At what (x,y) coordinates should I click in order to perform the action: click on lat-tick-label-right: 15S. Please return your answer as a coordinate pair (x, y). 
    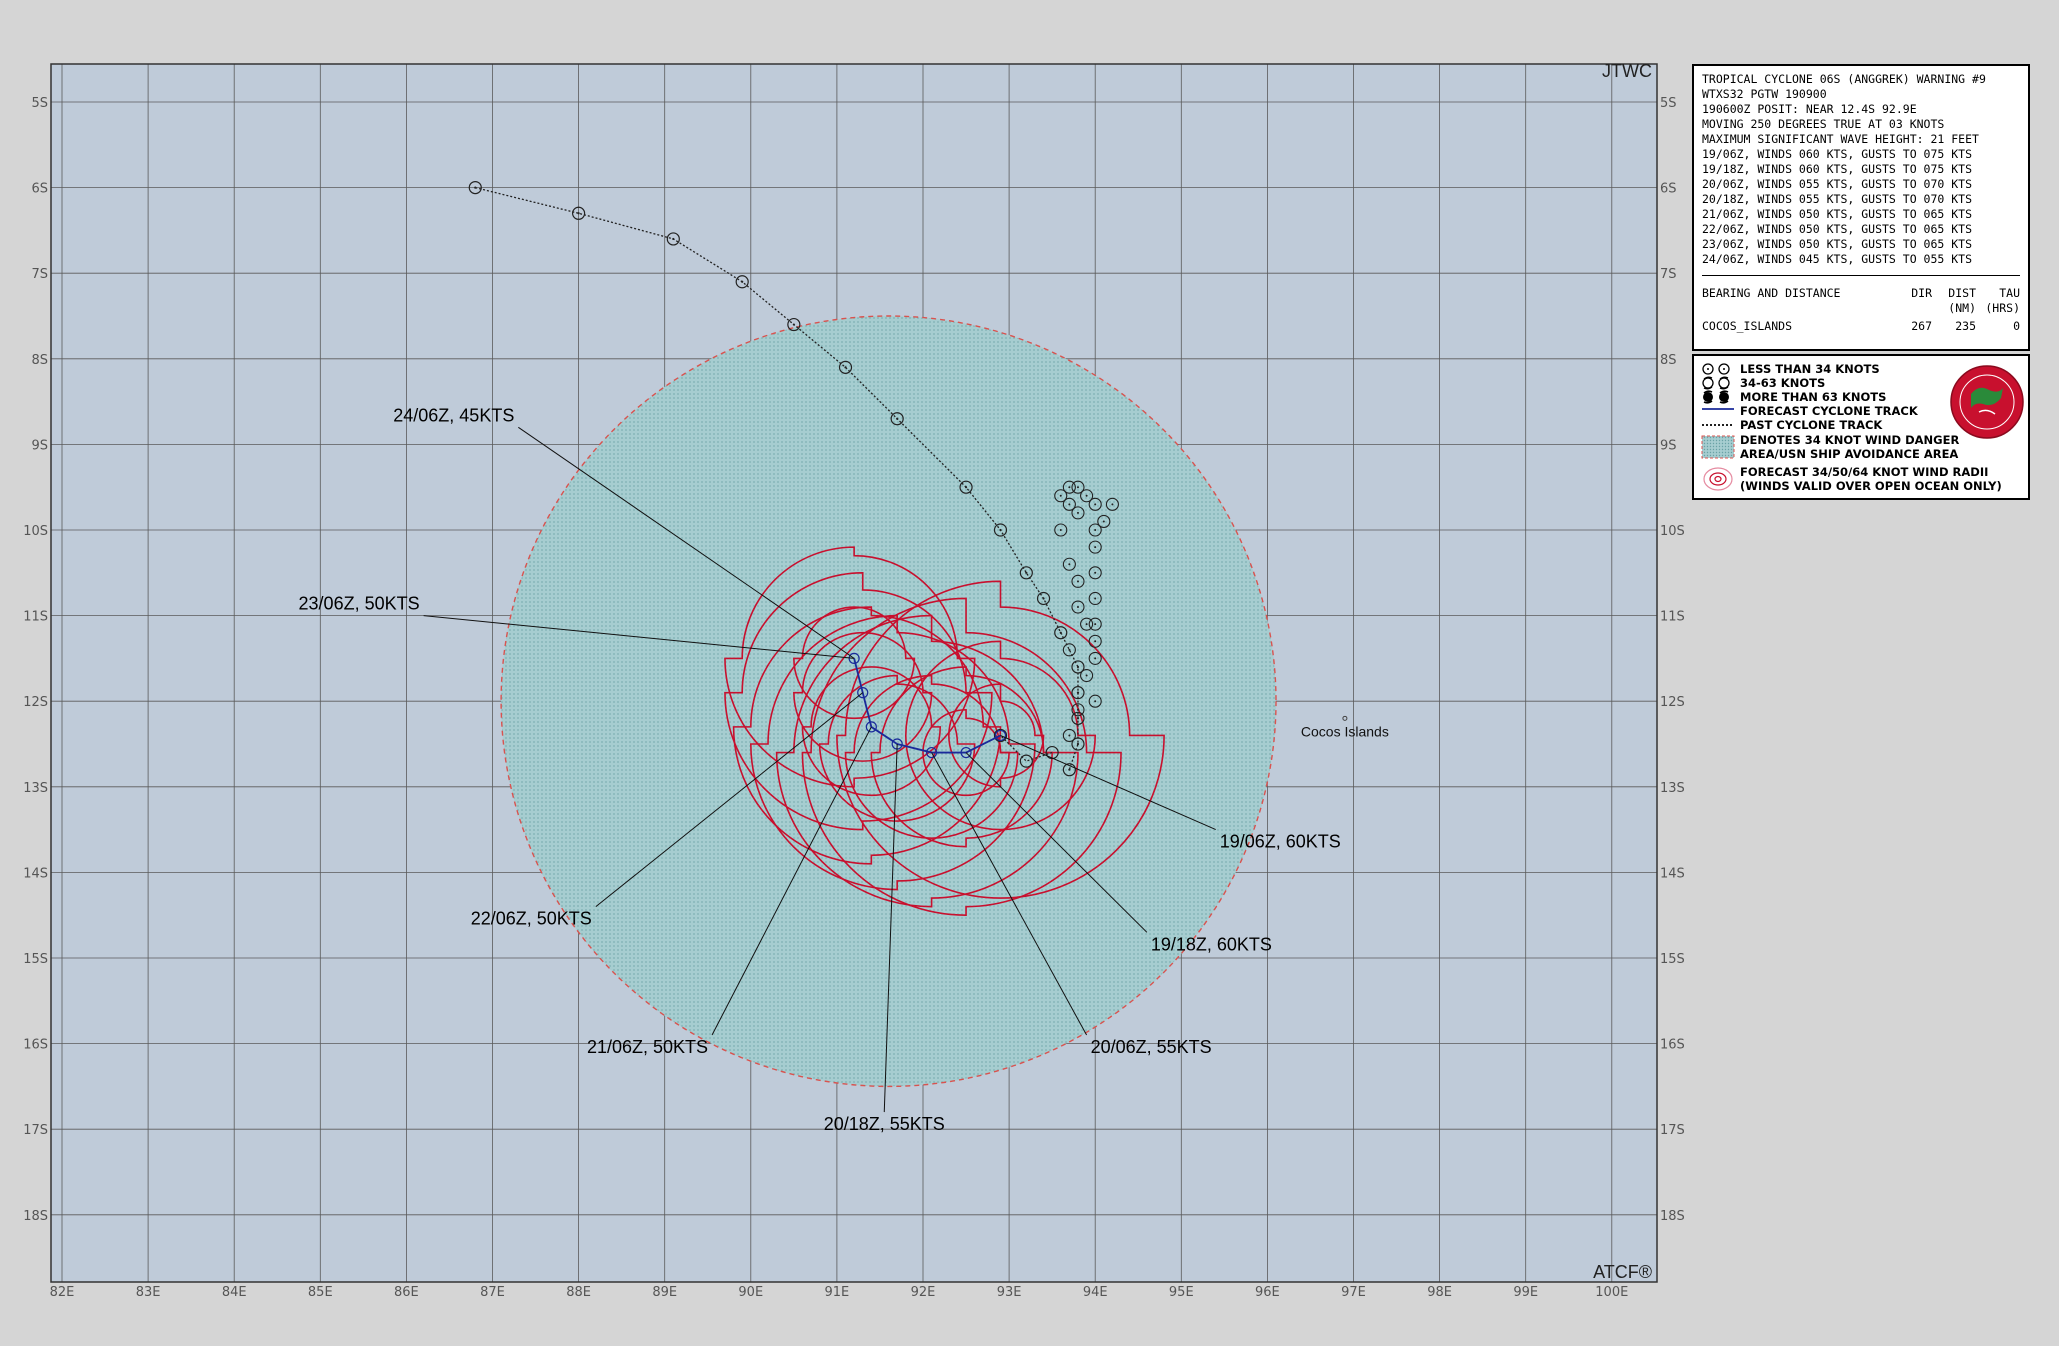
    Looking at the image, I should click on (1672, 959).